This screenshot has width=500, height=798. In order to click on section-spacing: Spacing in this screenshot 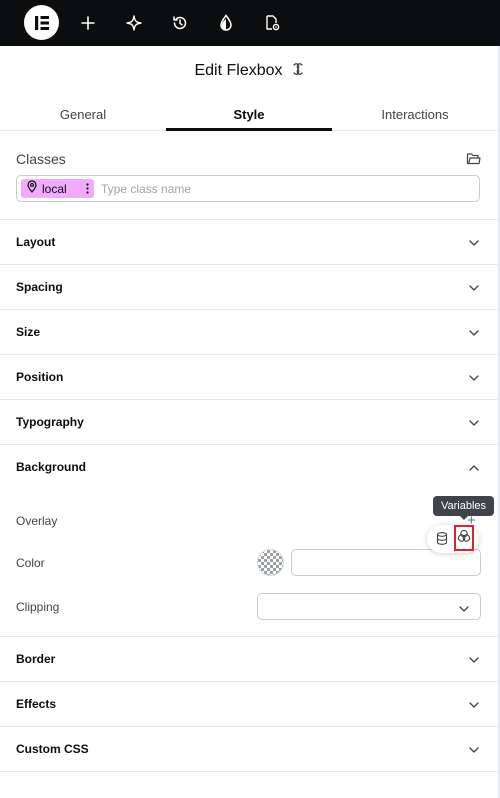, I will do `click(250, 286)`.